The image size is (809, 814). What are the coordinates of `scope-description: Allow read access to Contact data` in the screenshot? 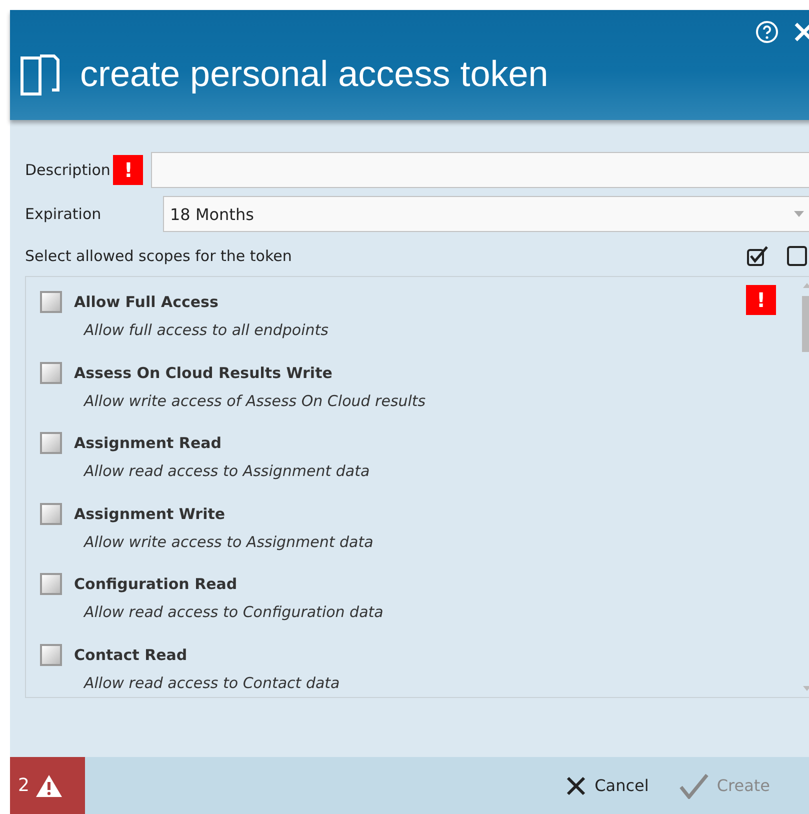 It's located at (212, 683).